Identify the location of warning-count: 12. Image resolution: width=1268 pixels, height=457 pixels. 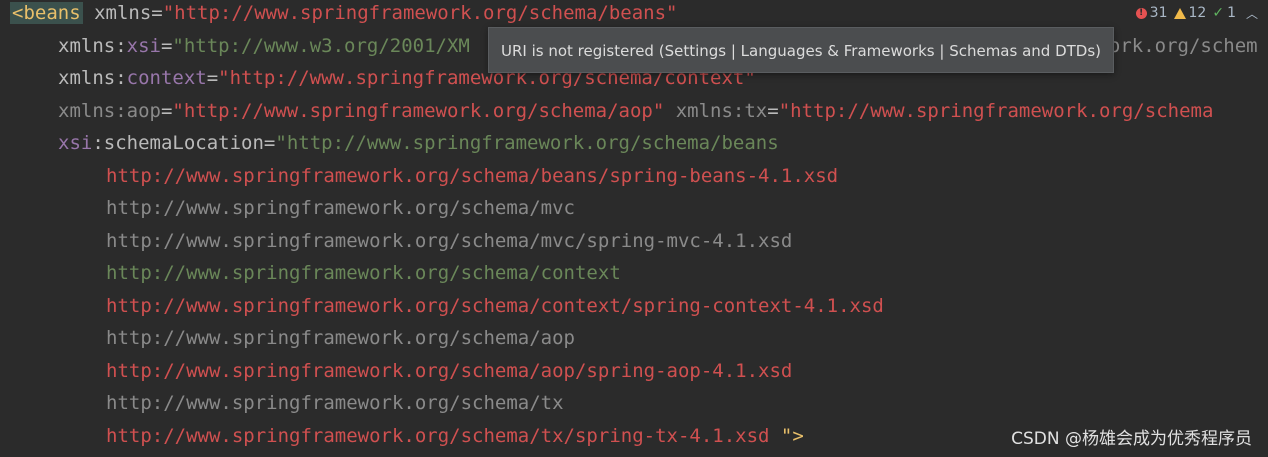
(1190, 13).